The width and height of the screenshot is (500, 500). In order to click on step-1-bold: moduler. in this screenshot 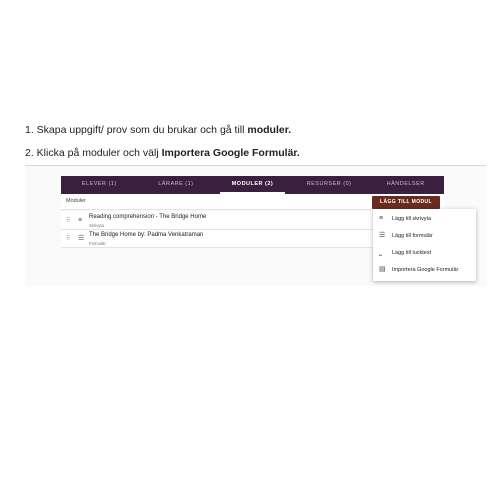, I will do `click(269, 130)`.